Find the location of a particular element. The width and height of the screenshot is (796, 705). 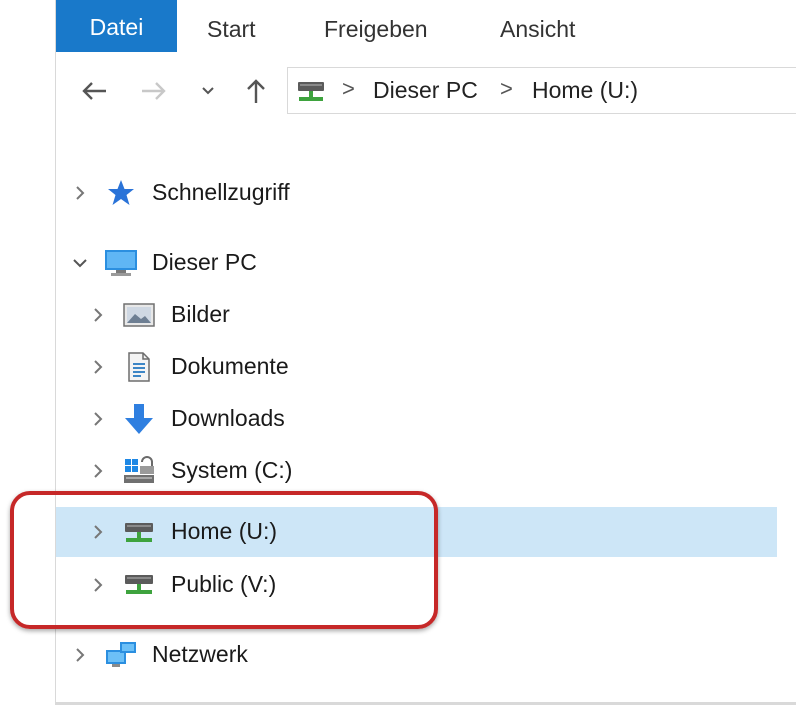

up-button is located at coordinates (256, 91).